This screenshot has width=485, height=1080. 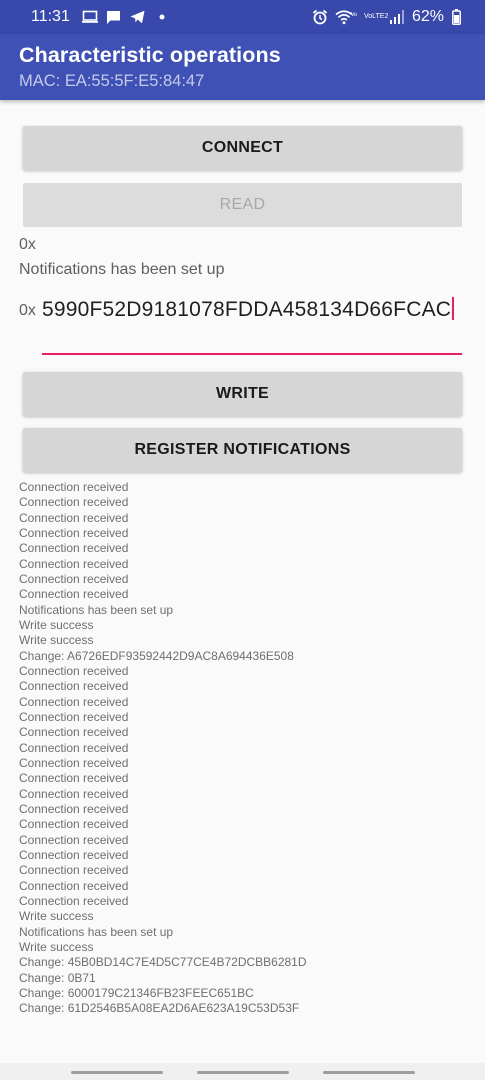 I want to click on device-mac-address: MAC: EA:55:5F:E5:84:47, so click(x=112, y=81).